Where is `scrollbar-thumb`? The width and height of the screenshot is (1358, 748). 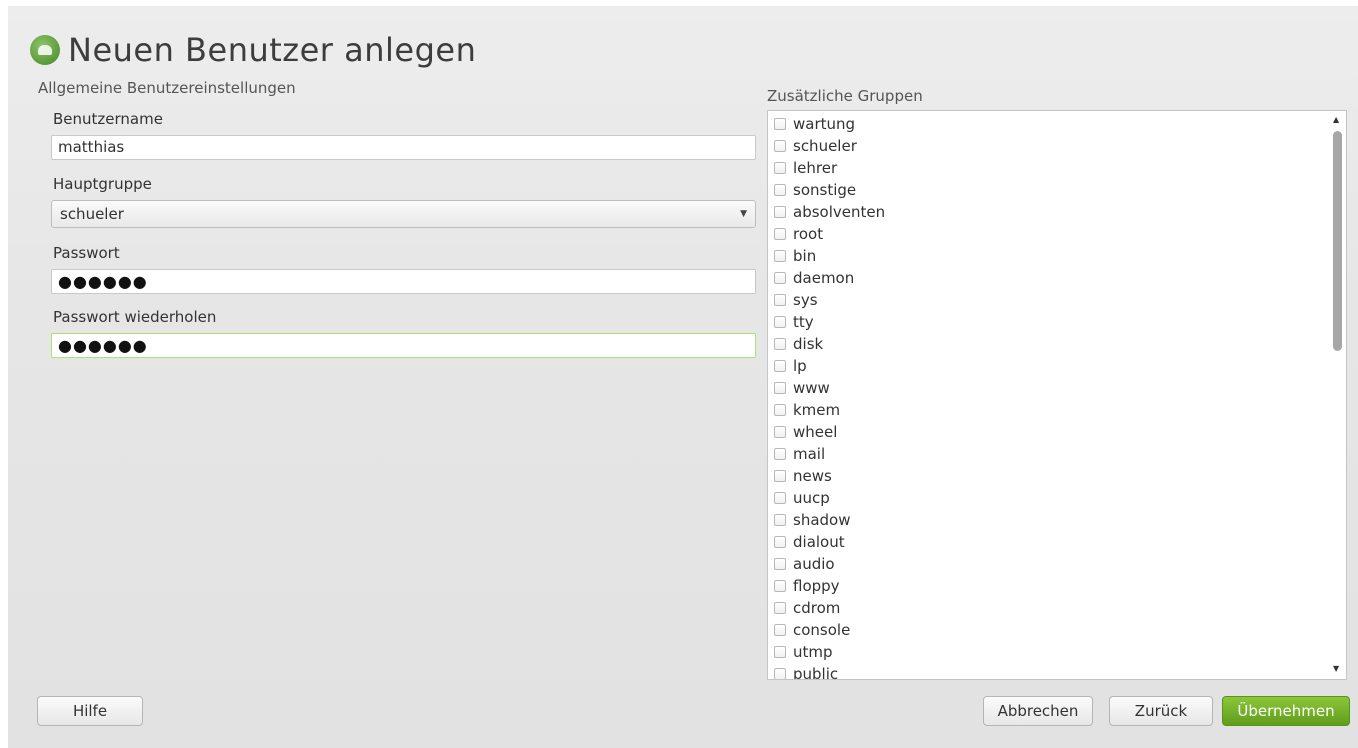 scrollbar-thumb is located at coordinates (1337, 241).